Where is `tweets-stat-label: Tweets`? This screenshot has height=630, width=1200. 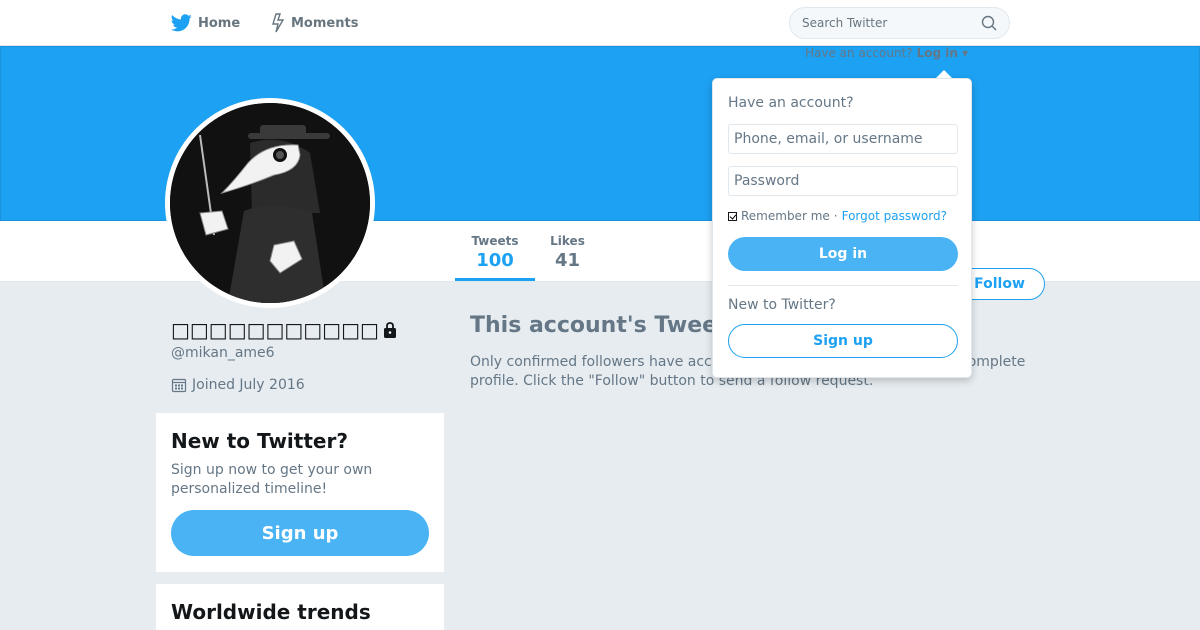
tweets-stat-label: Tweets is located at coordinates (495, 241).